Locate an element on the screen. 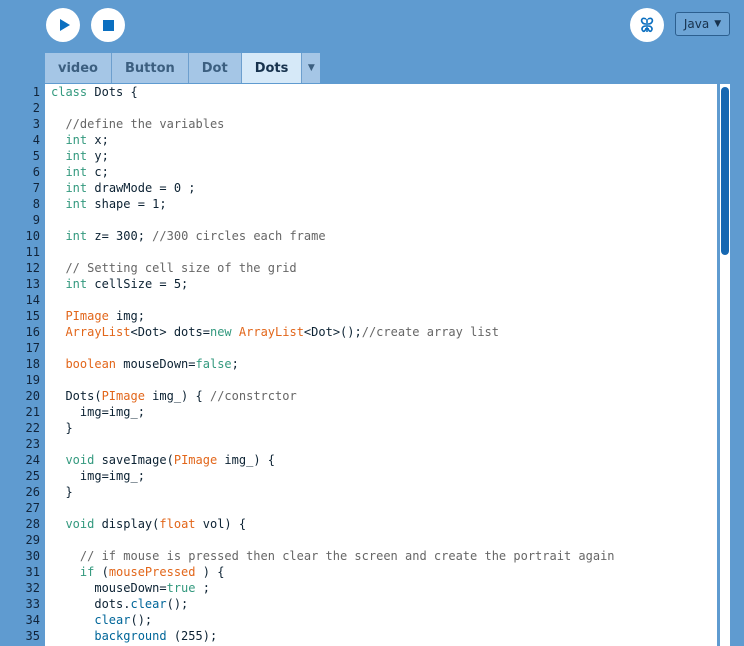  line-number: 25 is located at coordinates (32, 476).